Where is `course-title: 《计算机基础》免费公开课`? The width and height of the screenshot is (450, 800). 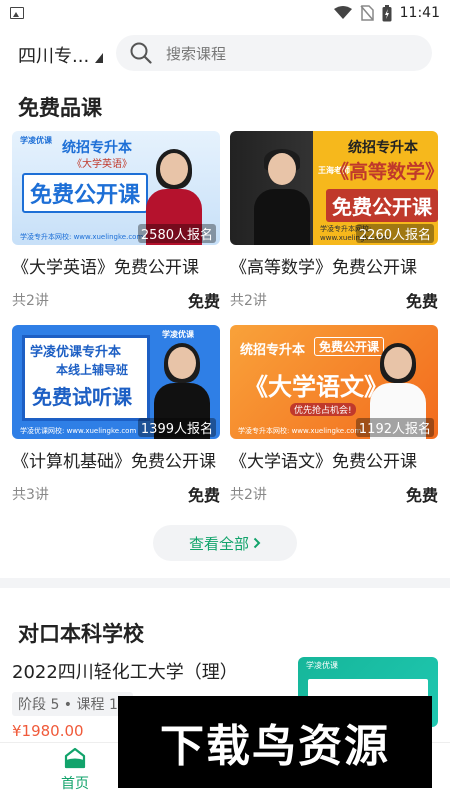 course-title: 《计算机基础》免费公开课 is located at coordinates (114, 462).